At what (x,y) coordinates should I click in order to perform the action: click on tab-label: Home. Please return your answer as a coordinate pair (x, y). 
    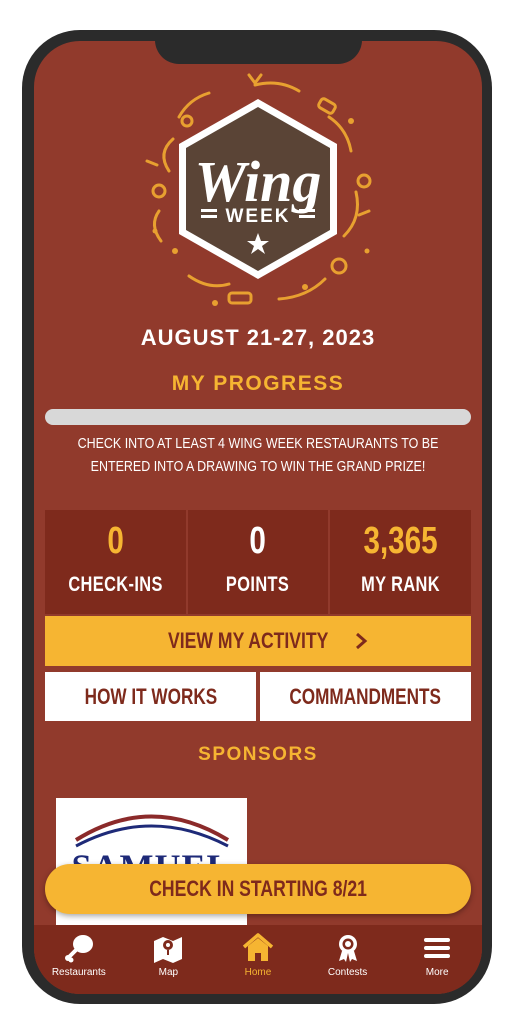
    Looking at the image, I should click on (258, 972).